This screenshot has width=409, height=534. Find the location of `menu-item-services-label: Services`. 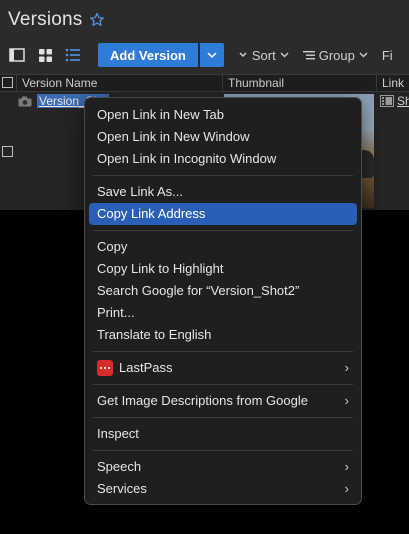

menu-item-services-label: Services is located at coordinates (122, 488).